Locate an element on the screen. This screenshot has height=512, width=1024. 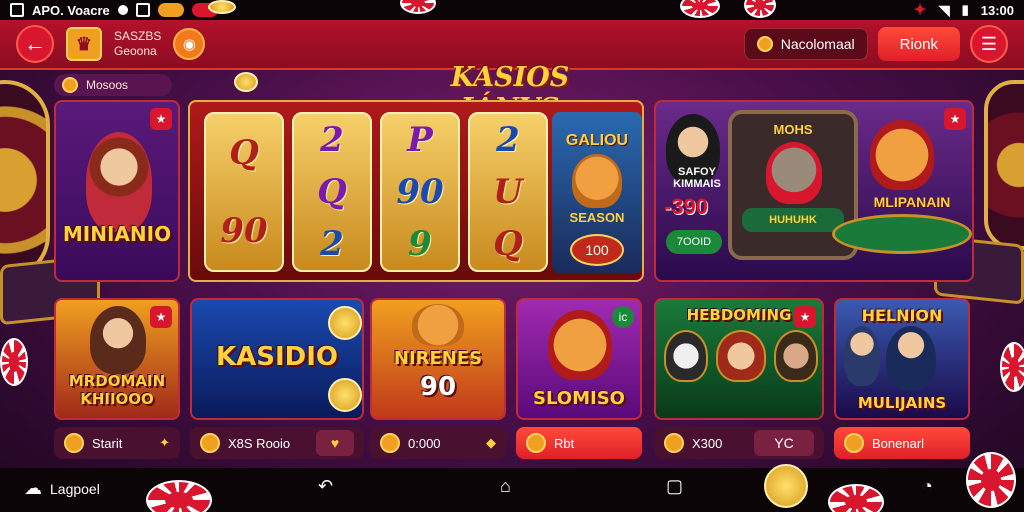
bet-button: X8S Rooio ♥ is located at coordinates (277, 443).